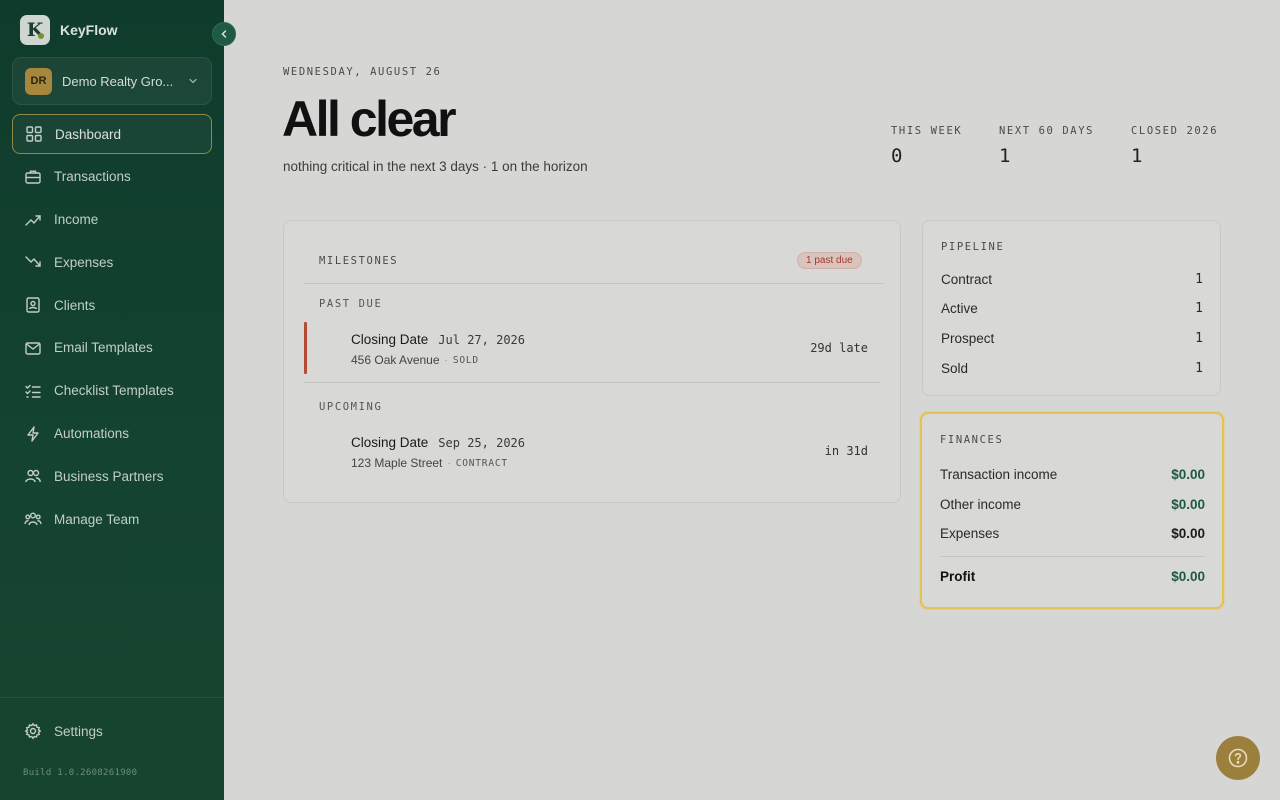 This screenshot has width=1280, height=800. I want to click on sidebar-item-transactions: Transactions, so click(112, 177).